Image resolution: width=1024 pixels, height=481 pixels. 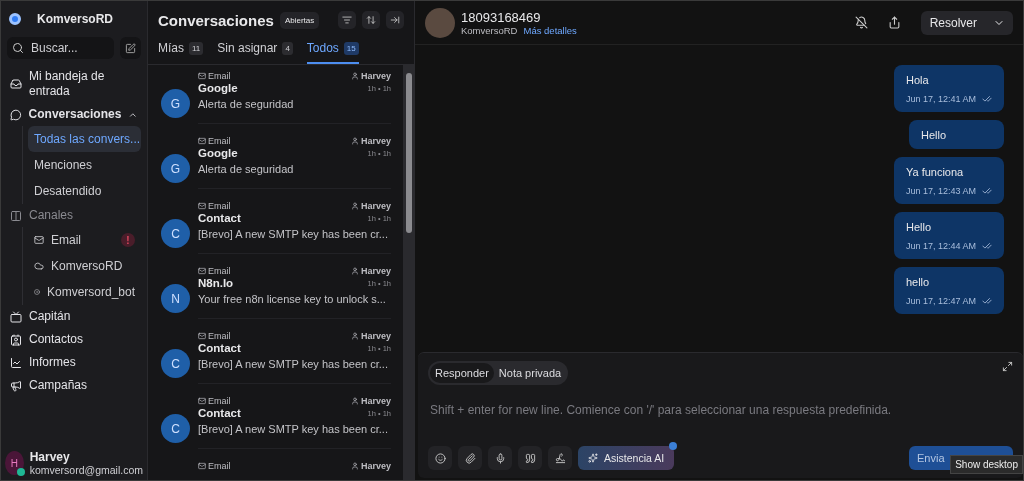 What do you see at coordinates (75, 19) in the screenshot?
I see `brand-name: KomversoRD` at bounding box center [75, 19].